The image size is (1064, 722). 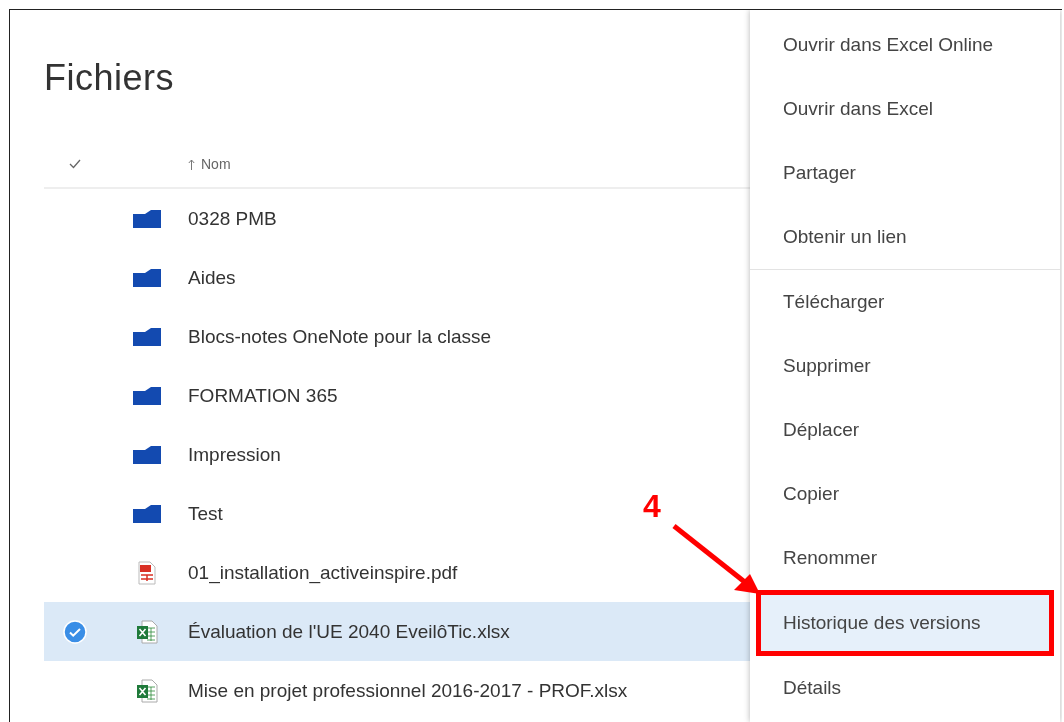 What do you see at coordinates (212, 277) in the screenshot?
I see `file-name: Aides` at bounding box center [212, 277].